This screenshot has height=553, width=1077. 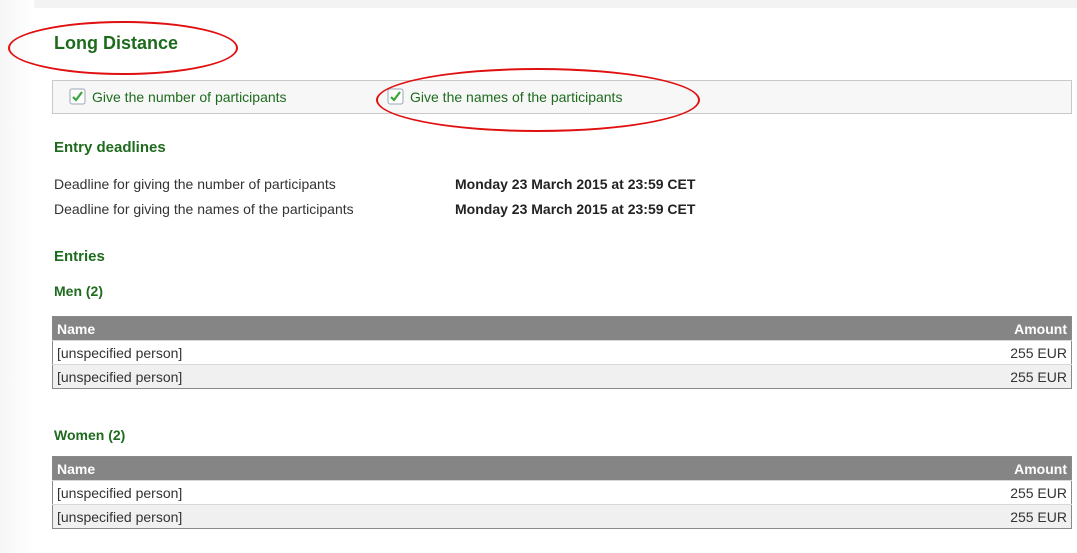 I want to click on give-number-link: Give the number of participants, so click(x=178, y=96).